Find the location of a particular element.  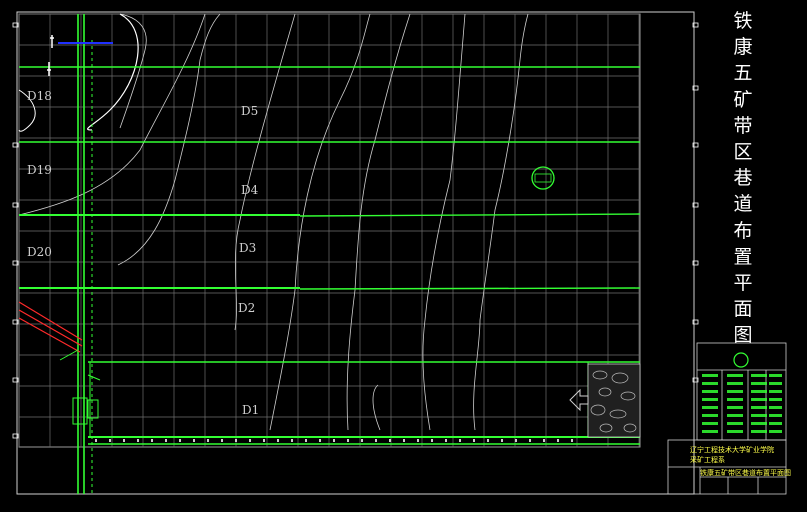

title-char: 布 is located at coordinates (743, 230).